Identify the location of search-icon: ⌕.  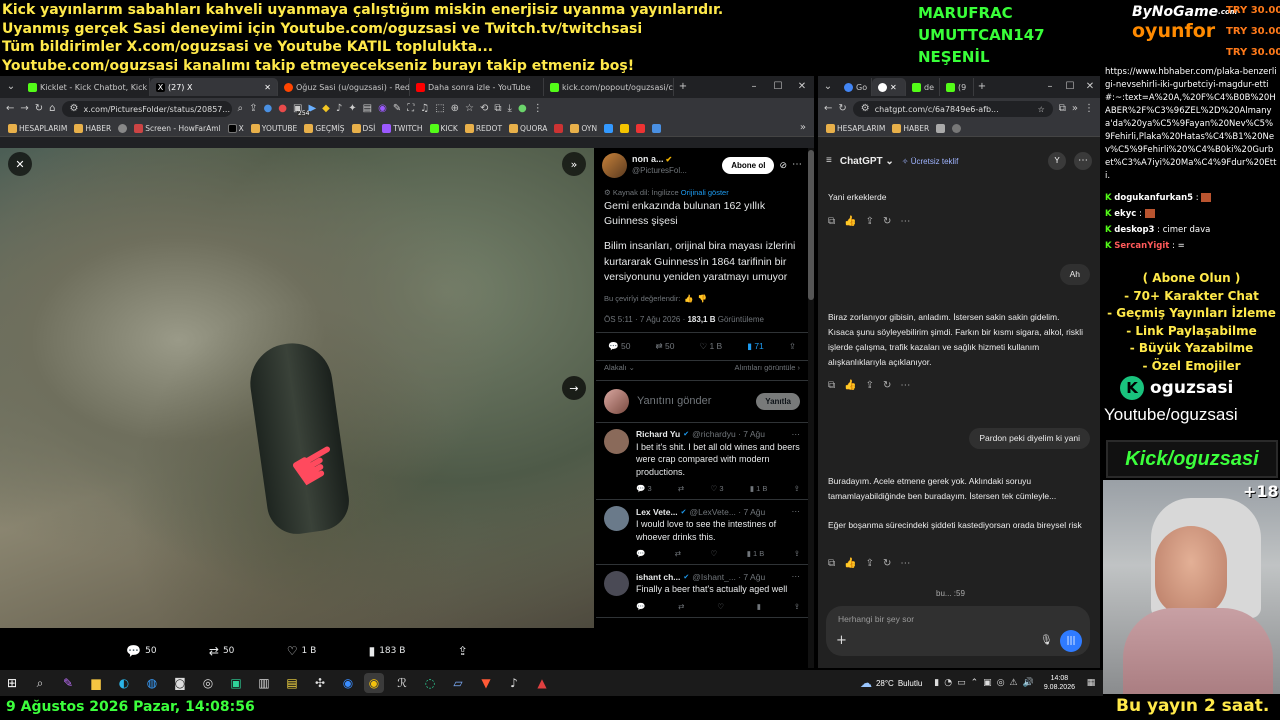
(40, 683).